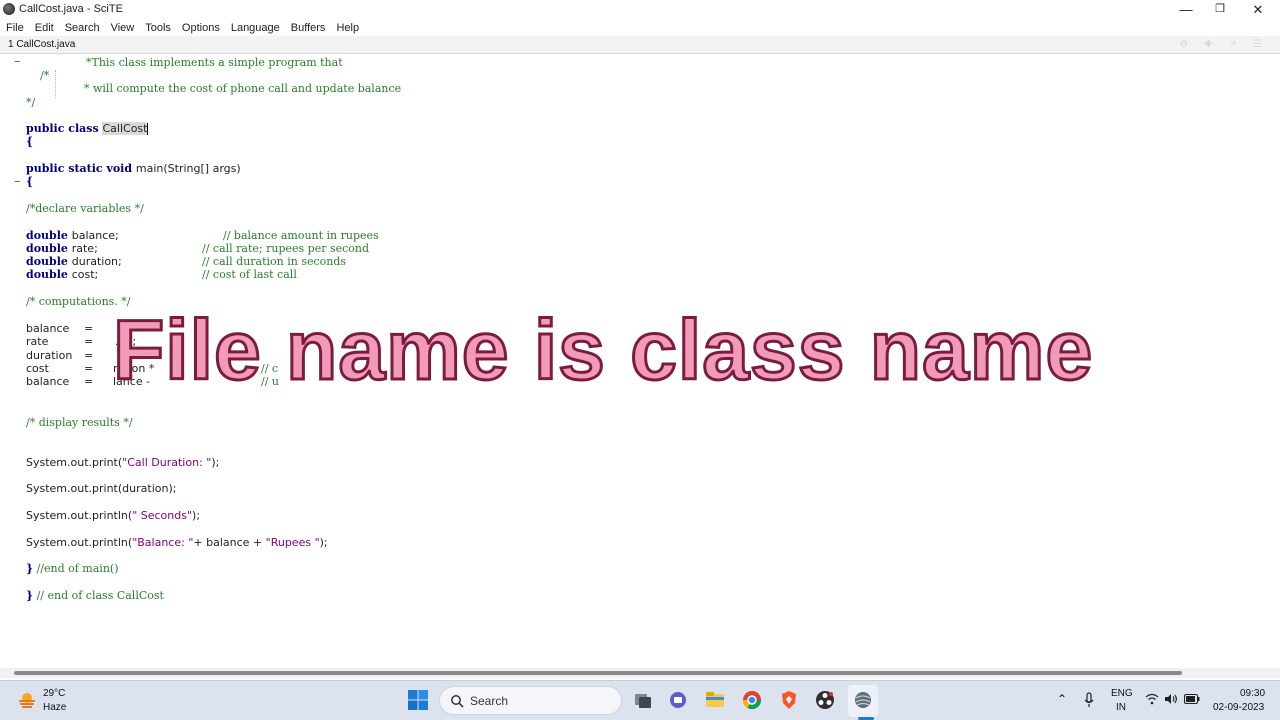 This screenshot has width=1280, height=720. Describe the element at coordinates (122, 462) in the screenshot. I see `code-line: System.out.print("Call Duration: ");` at that location.